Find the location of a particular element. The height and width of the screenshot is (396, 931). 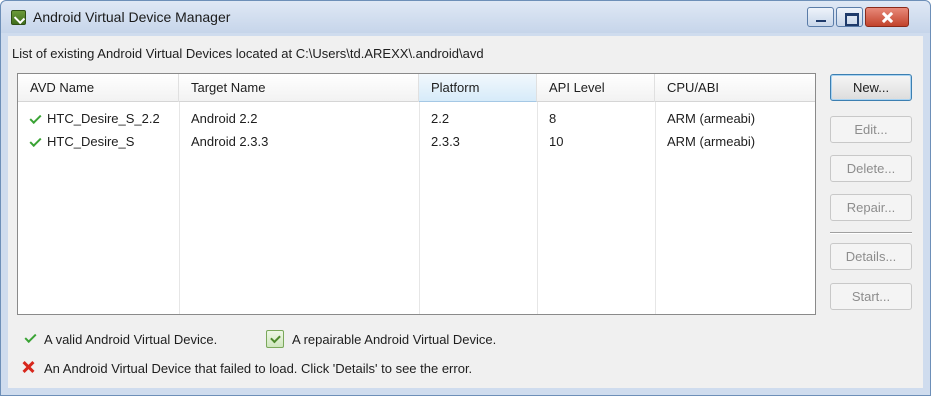

minimize-button is located at coordinates (820, 17).